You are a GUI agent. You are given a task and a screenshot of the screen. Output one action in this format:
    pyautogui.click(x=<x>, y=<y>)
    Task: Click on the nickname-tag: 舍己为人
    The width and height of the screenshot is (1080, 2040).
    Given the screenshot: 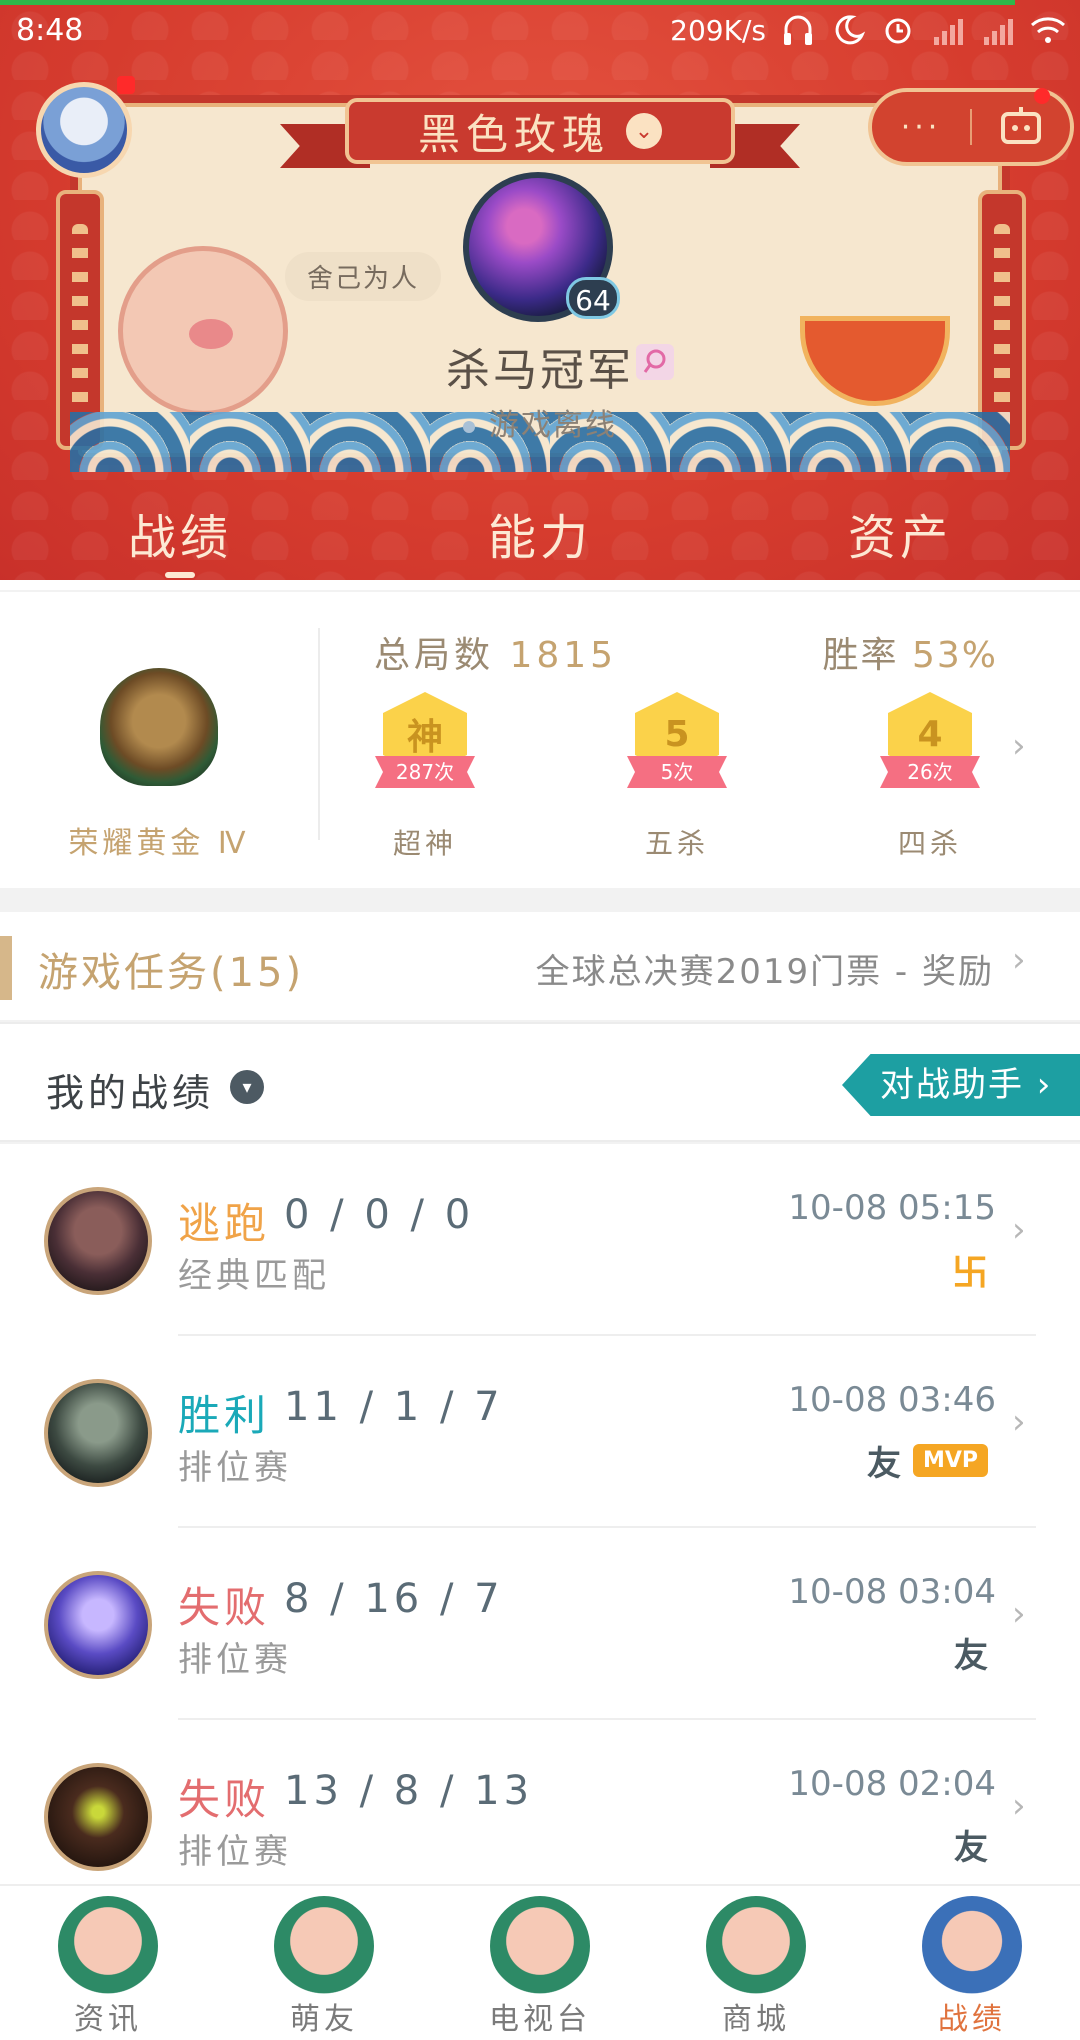 What is the action you would take?
    pyautogui.click(x=363, y=276)
    